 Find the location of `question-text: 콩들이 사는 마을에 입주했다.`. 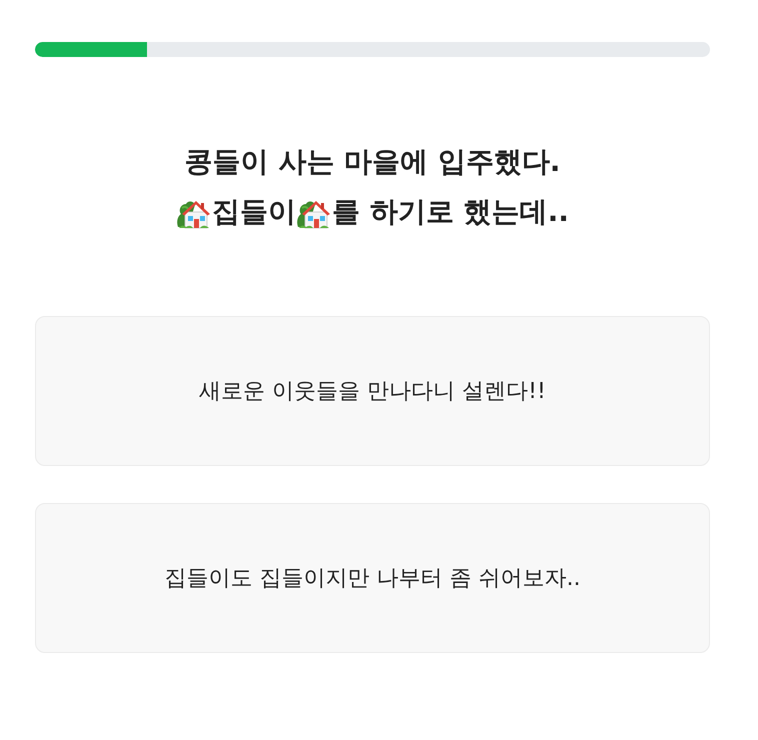

question-text: 콩들이 사는 마을에 입주했다. is located at coordinates (372, 162).